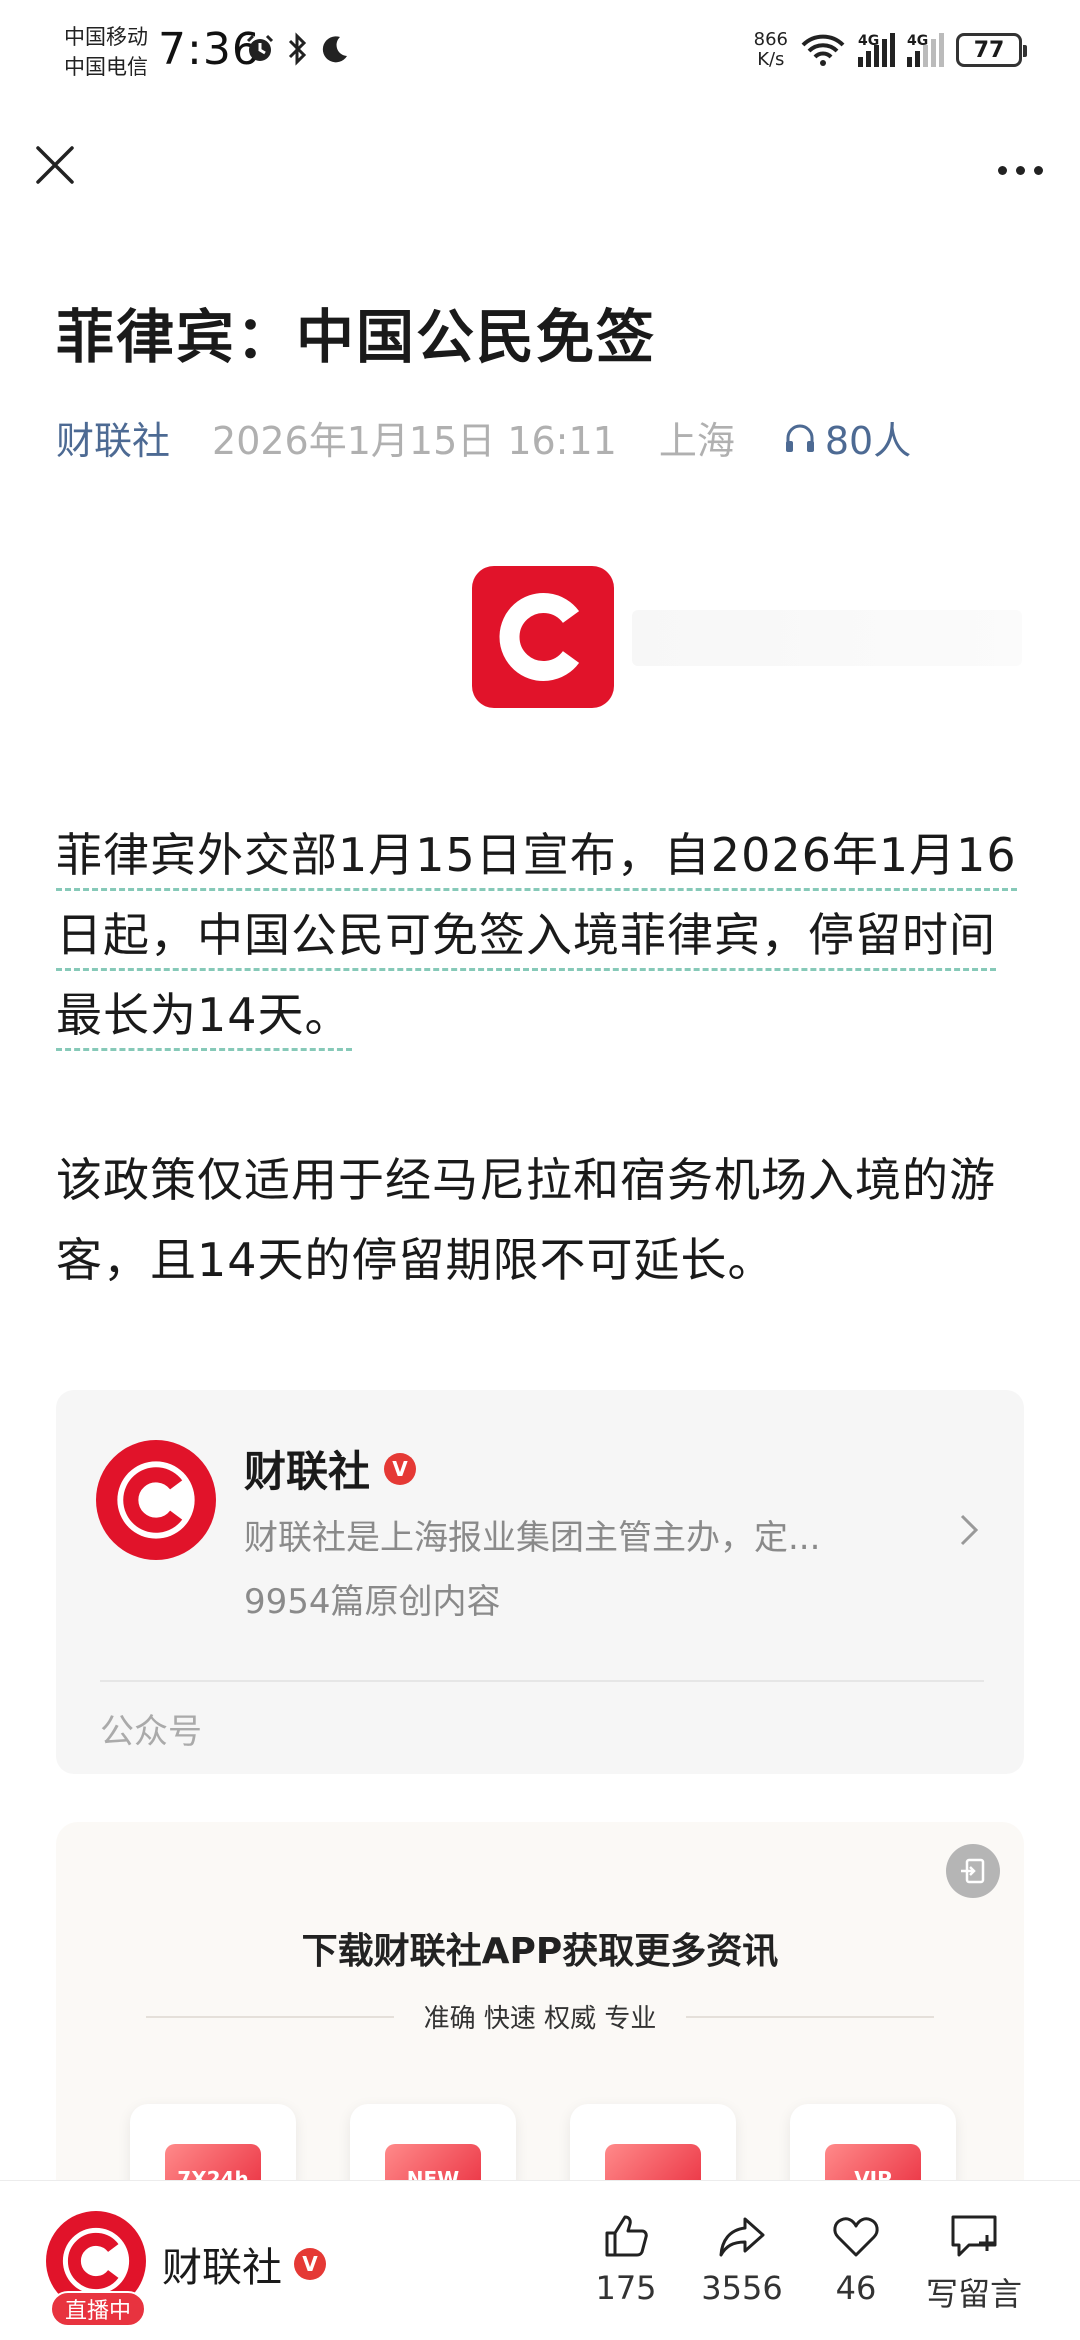 This screenshot has width=1080, height=2340. Describe the element at coordinates (526, 939) in the screenshot. I see `paragraph-line: 日起，中国公民可免签入境菲律宾，停留时间` at that location.